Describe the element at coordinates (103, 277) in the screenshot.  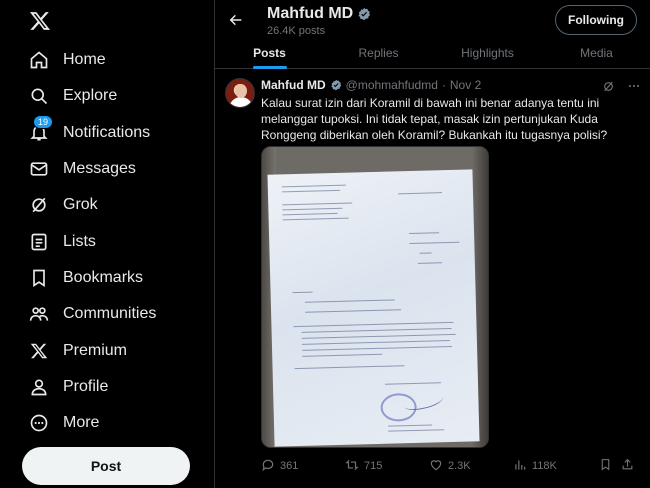
I see `nav-label: Bookmarks` at that location.